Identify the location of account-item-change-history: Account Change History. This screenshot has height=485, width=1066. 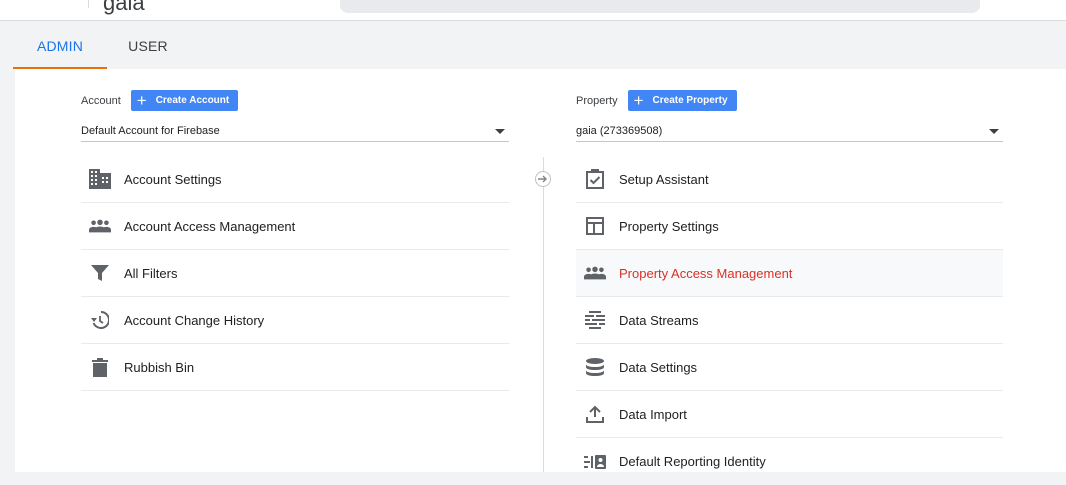
(295, 320).